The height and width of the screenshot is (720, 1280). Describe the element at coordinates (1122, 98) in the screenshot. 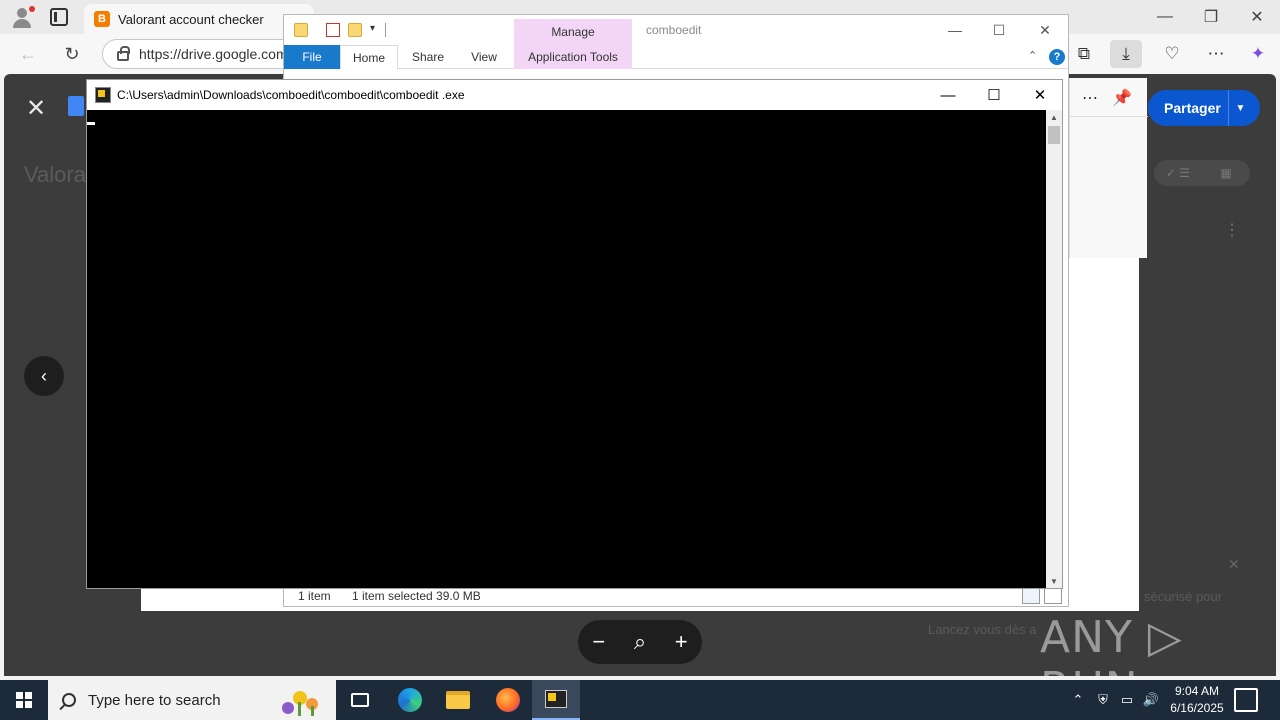

I see `pin-icon: 📌` at that location.